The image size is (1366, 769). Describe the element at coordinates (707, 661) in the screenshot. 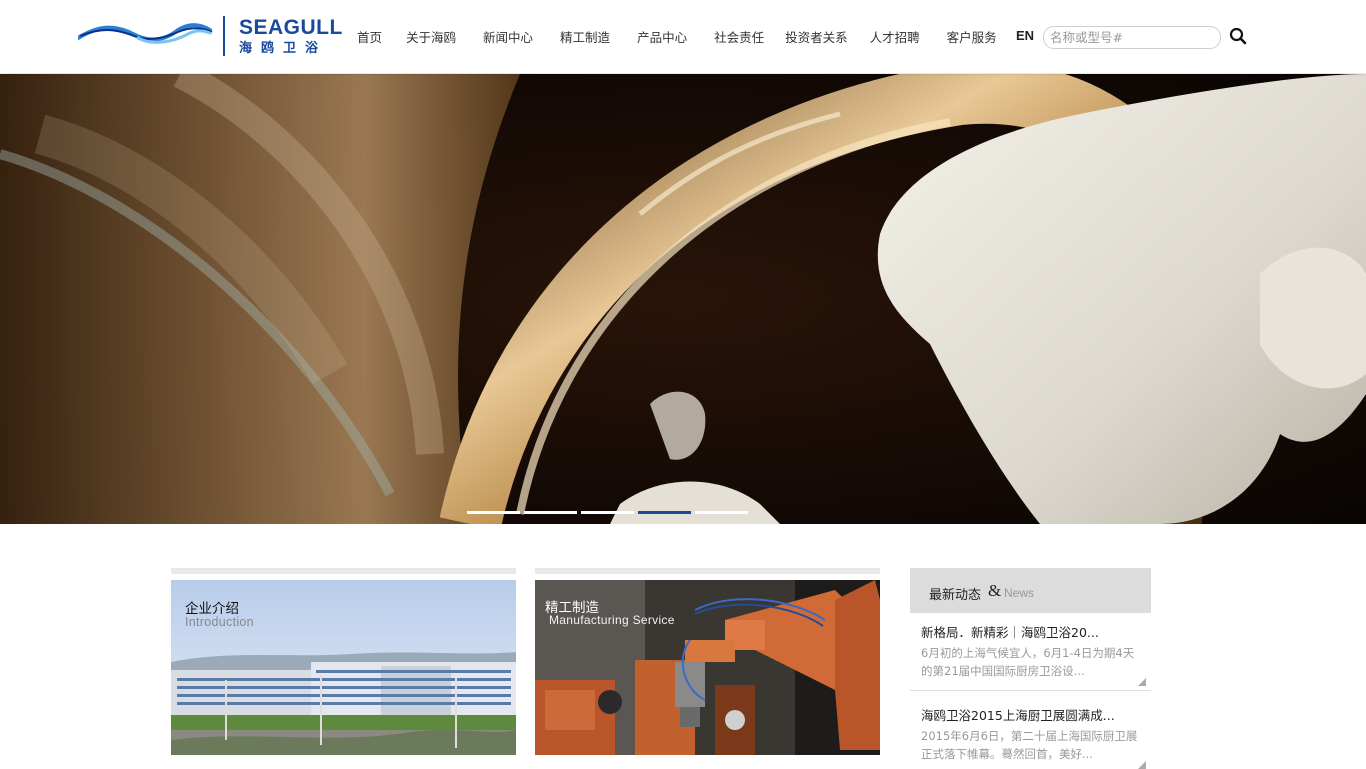

I see `manufacturing-card: 精工制造 Manufacturing Service` at that location.